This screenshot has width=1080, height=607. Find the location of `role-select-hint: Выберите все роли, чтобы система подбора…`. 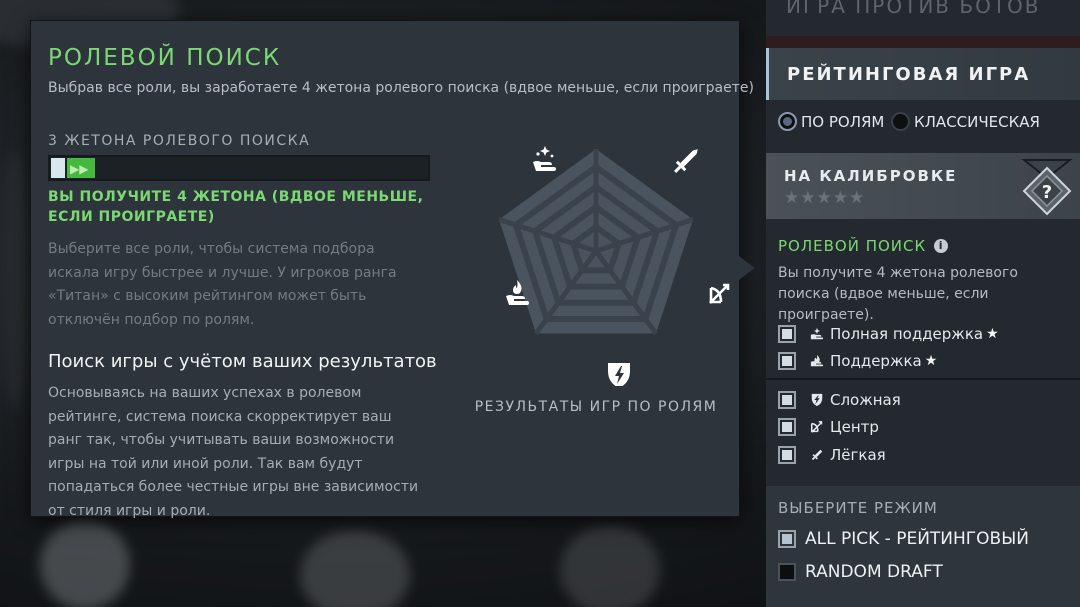

role-select-hint: Выберите все роли, чтобы система подбора… is located at coordinates (222, 284).